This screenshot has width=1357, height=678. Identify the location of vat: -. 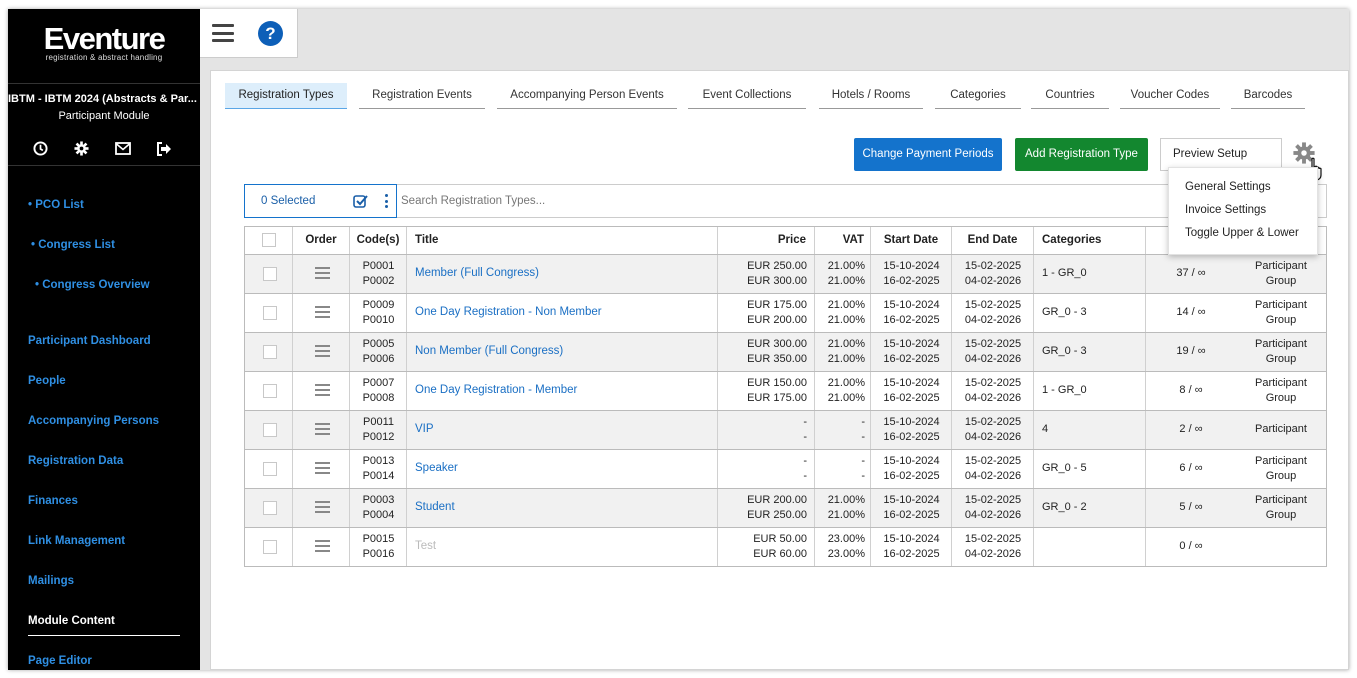
(863, 476).